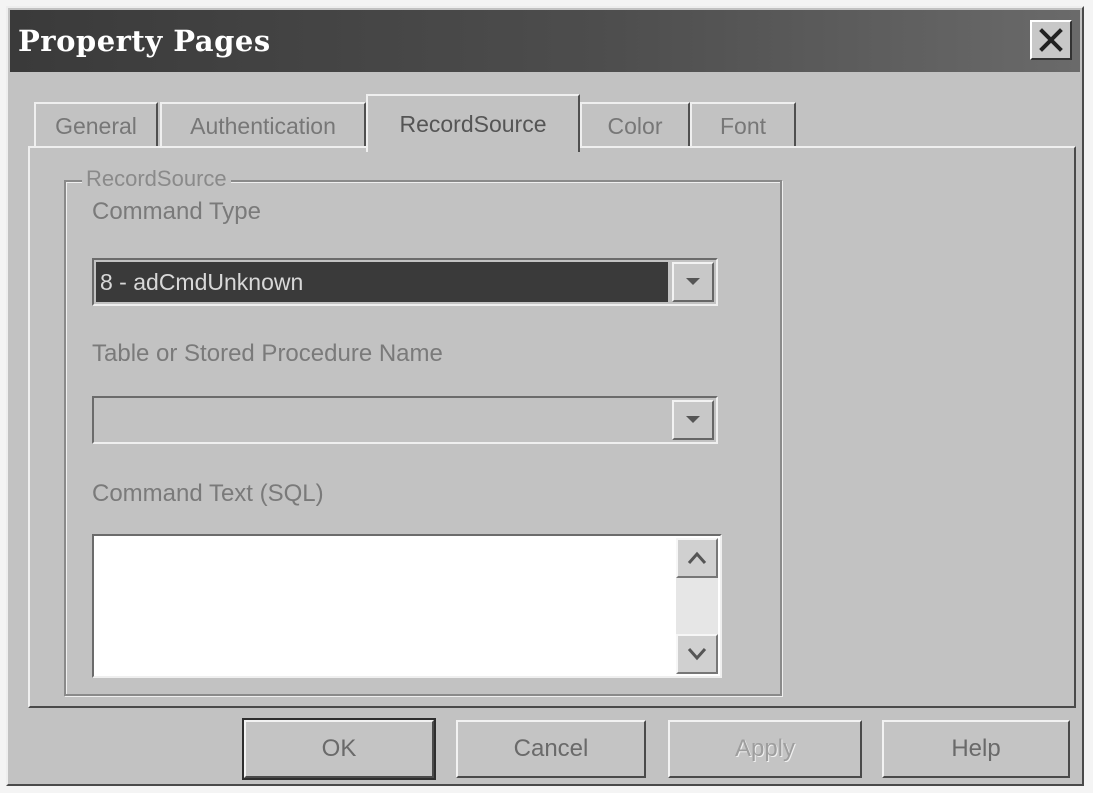  What do you see at coordinates (176, 211) in the screenshot?
I see `command-type-label: Command Type` at bounding box center [176, 211].